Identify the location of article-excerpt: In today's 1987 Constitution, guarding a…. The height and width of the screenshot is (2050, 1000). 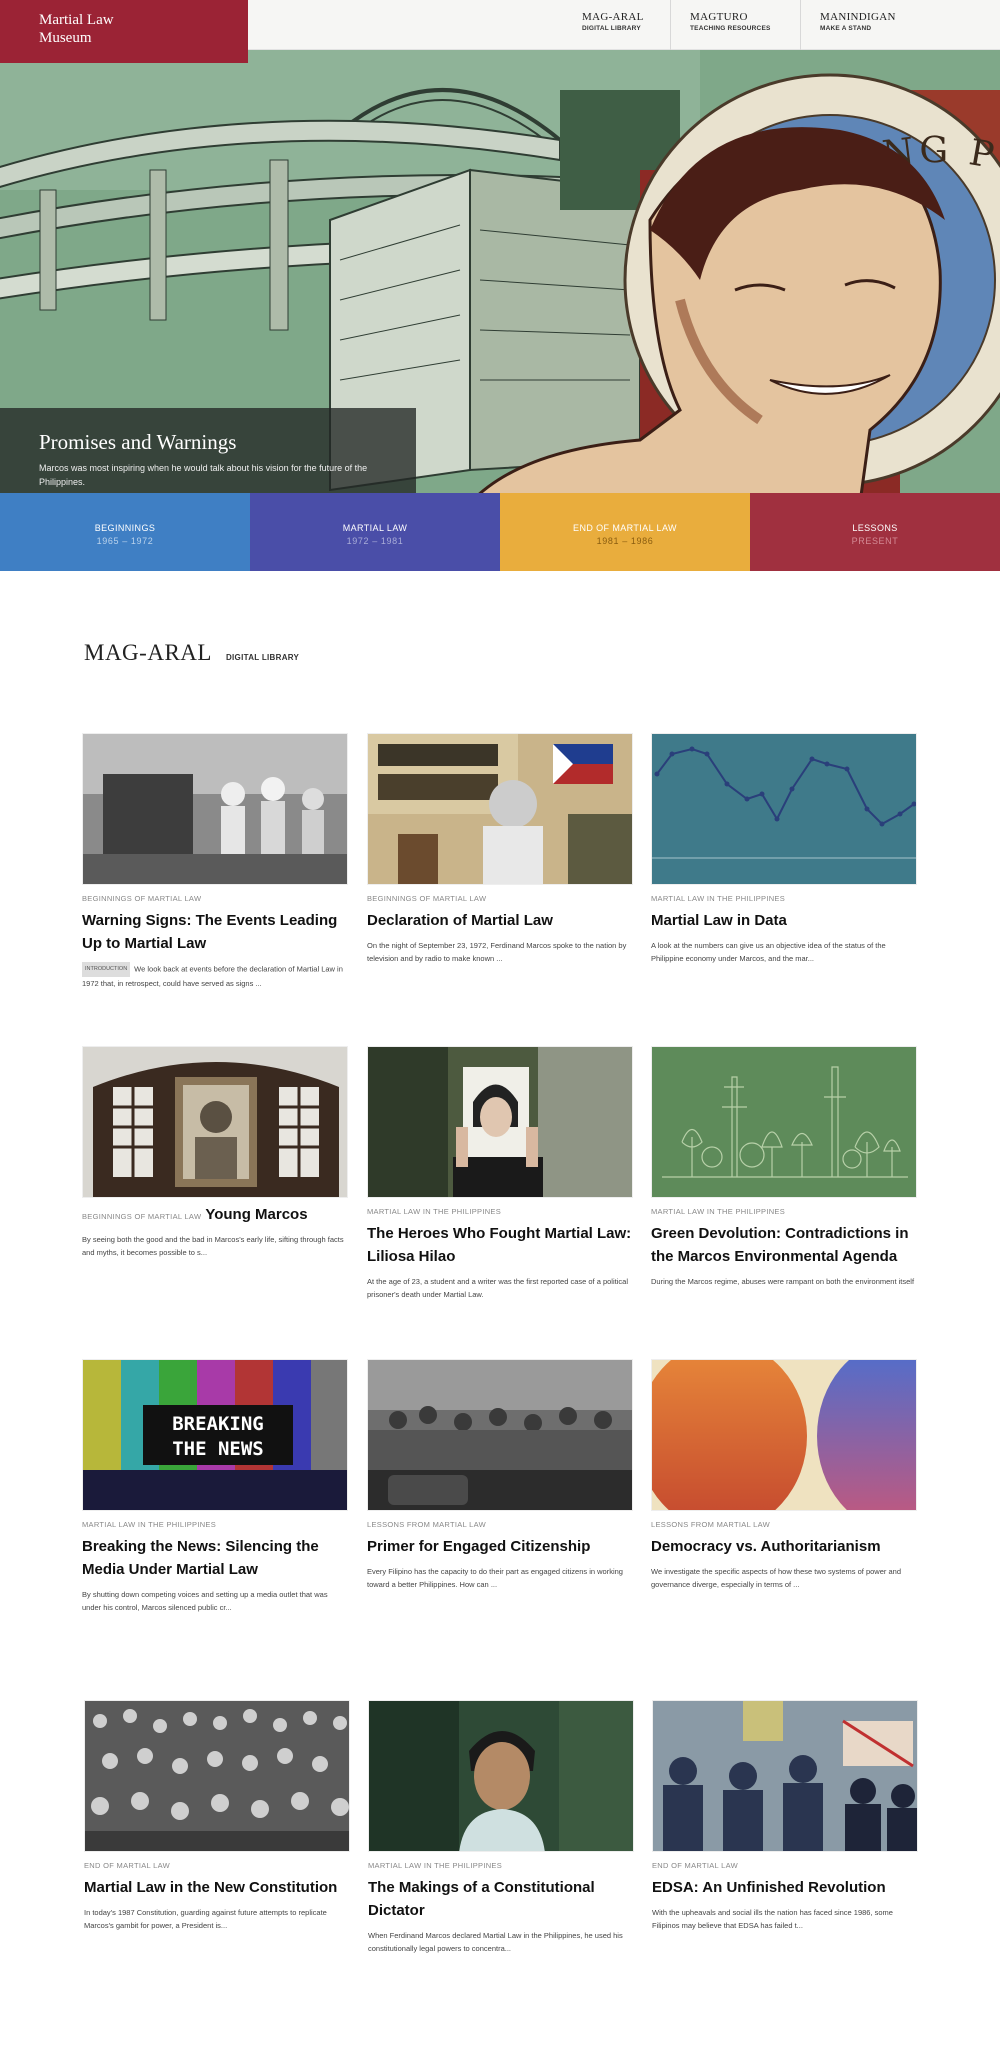
(205, 1919).